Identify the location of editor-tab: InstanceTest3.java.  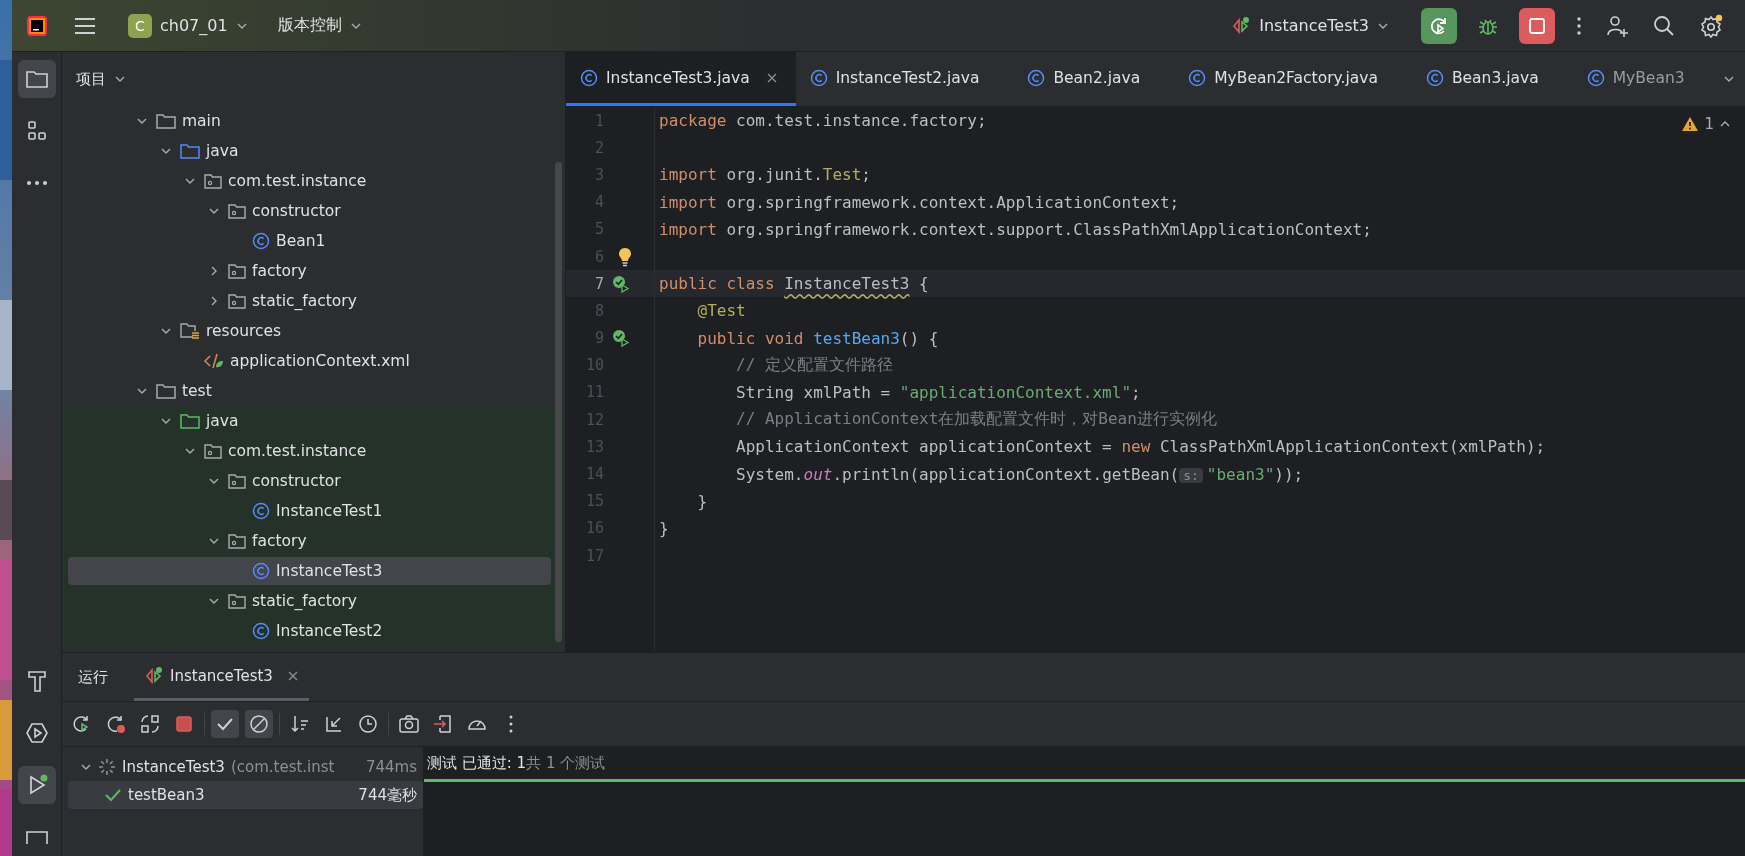
(681, 79).